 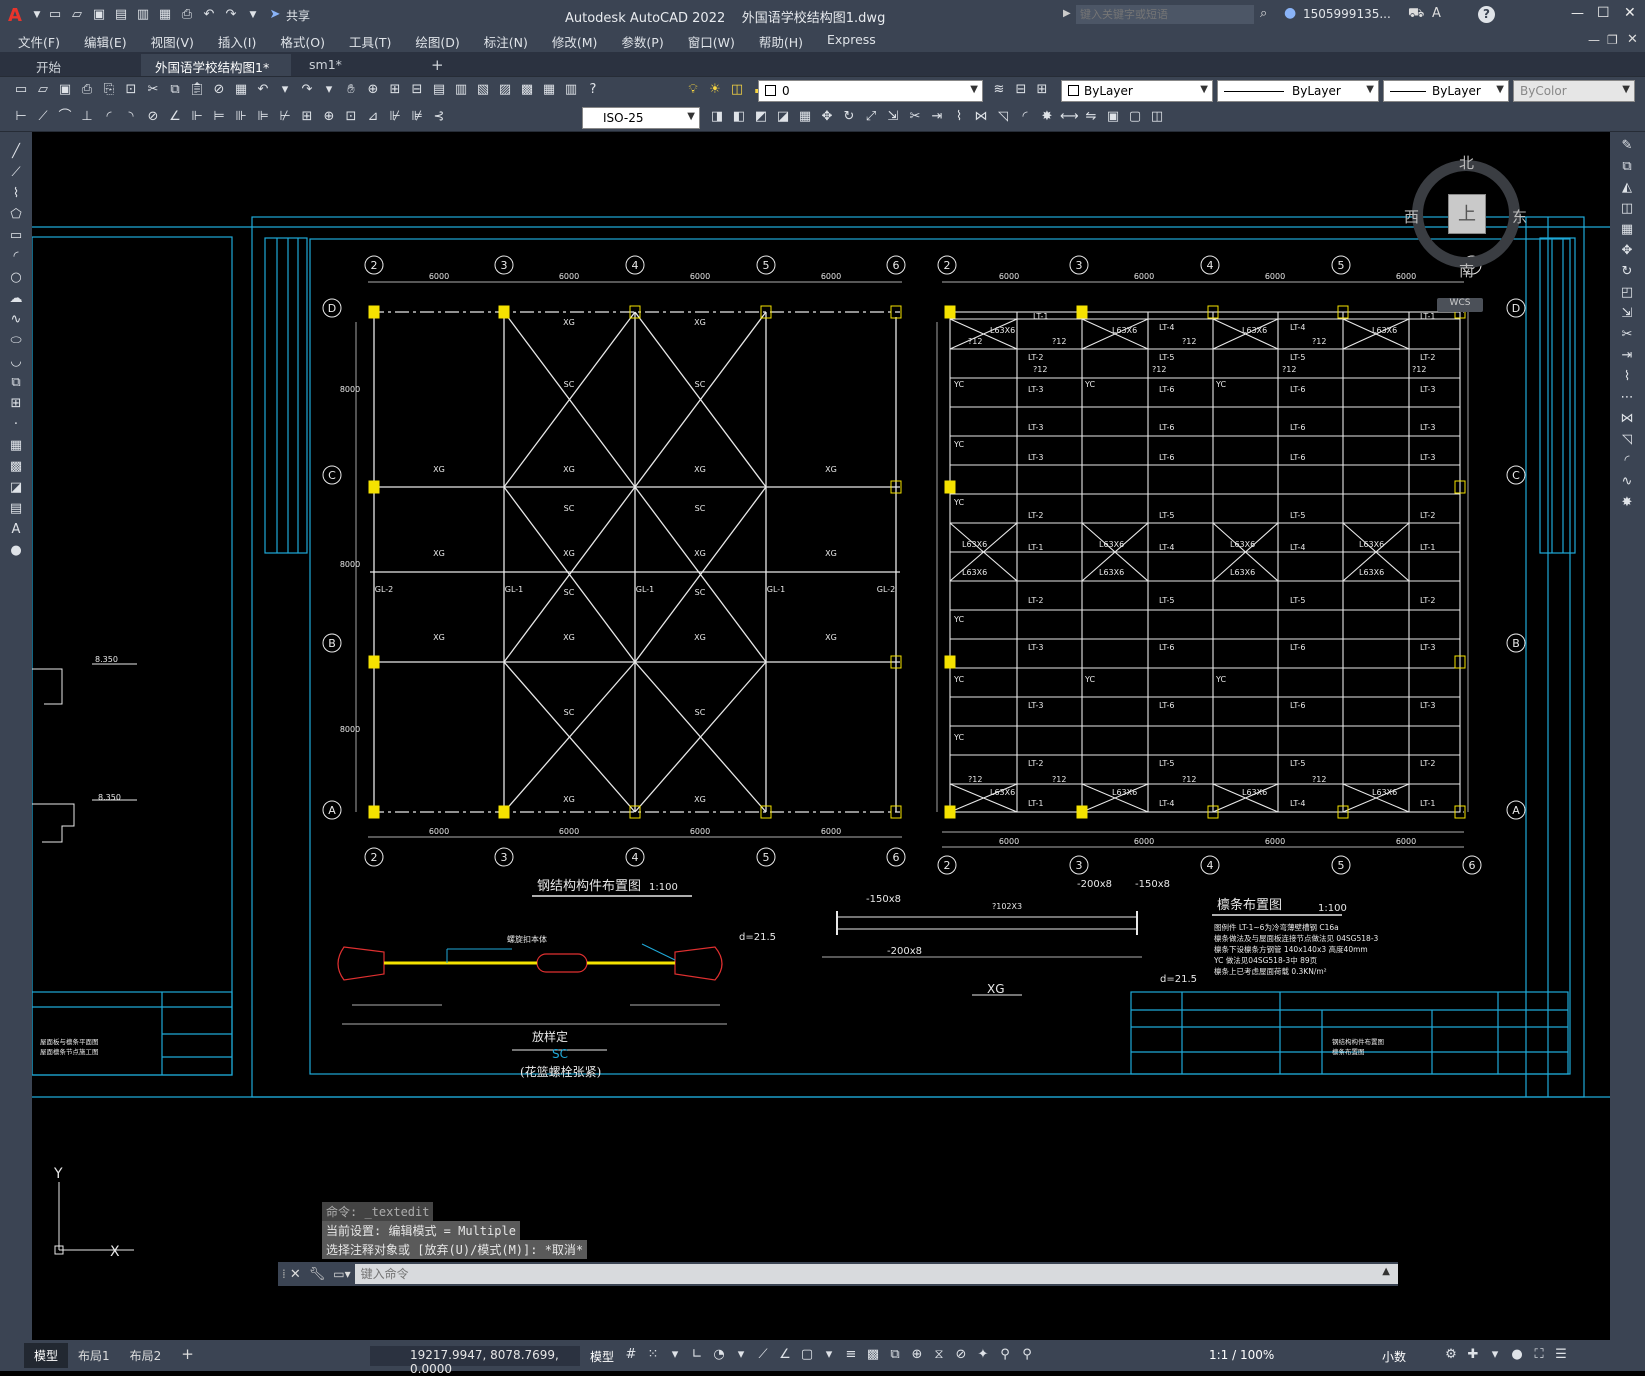 What do you see at coordinates (358, 65) in the screenshot?
I see `tab-sm1: sm1*` at bounding box center [358, 65].